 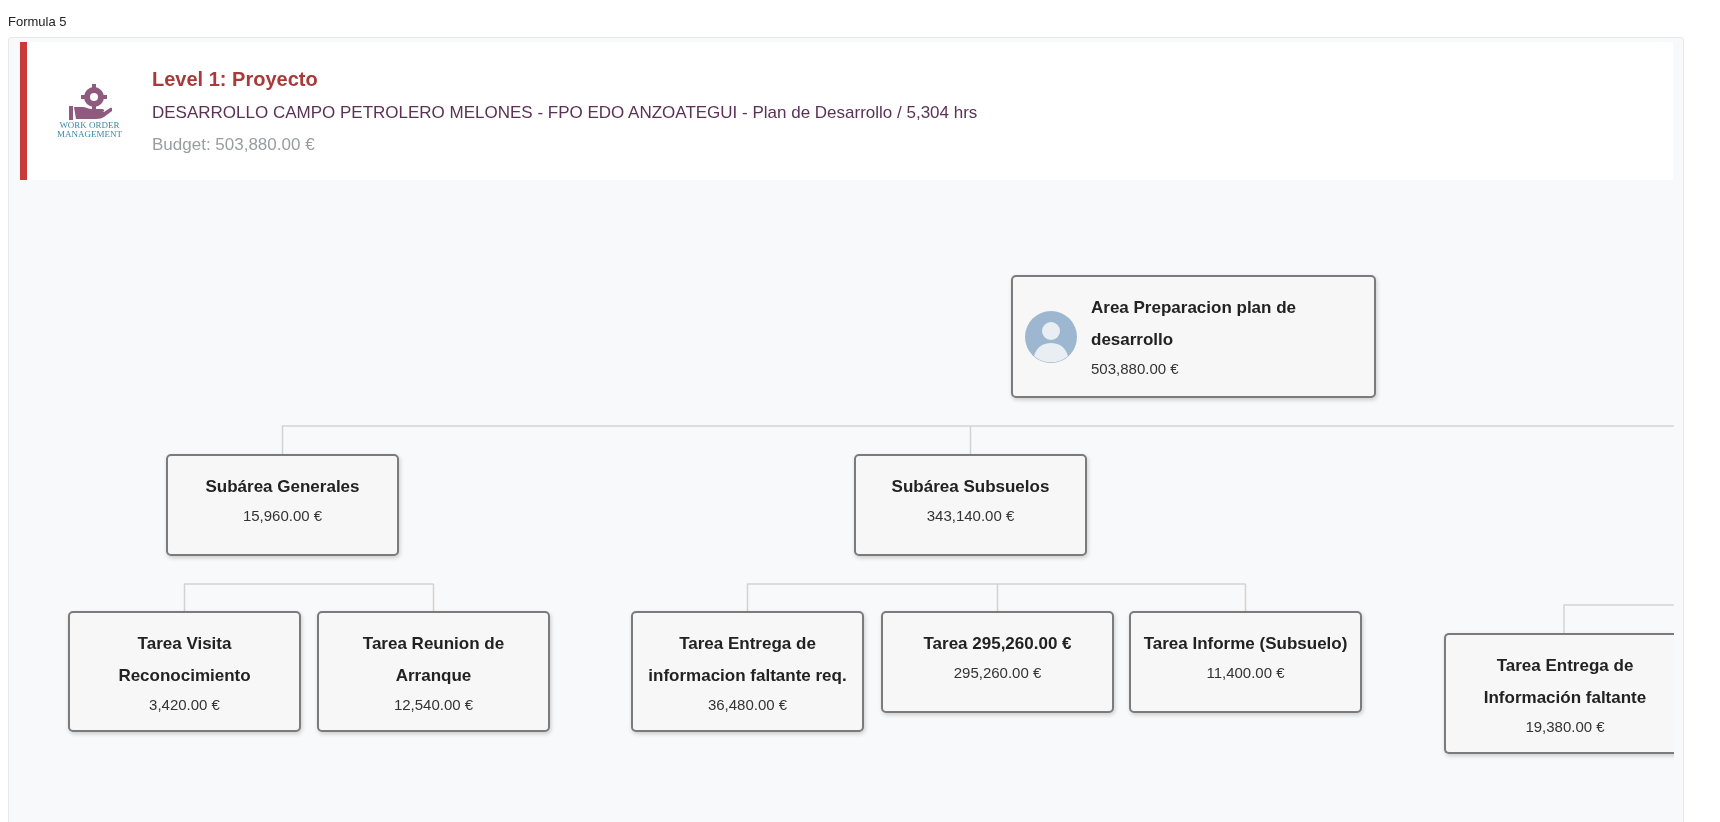 What do you see at coordinates (89, 130) in the screenshot?
I see `logo-text: WORK ORDER MANAGEMENT` at bounding box center [89, 130].